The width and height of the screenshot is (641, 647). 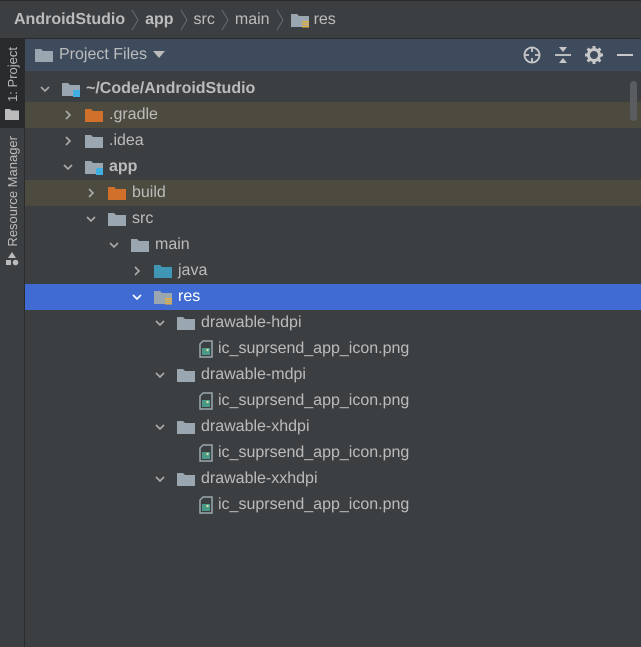 I want to click on minimize-icon, so click(x=625, y=55).